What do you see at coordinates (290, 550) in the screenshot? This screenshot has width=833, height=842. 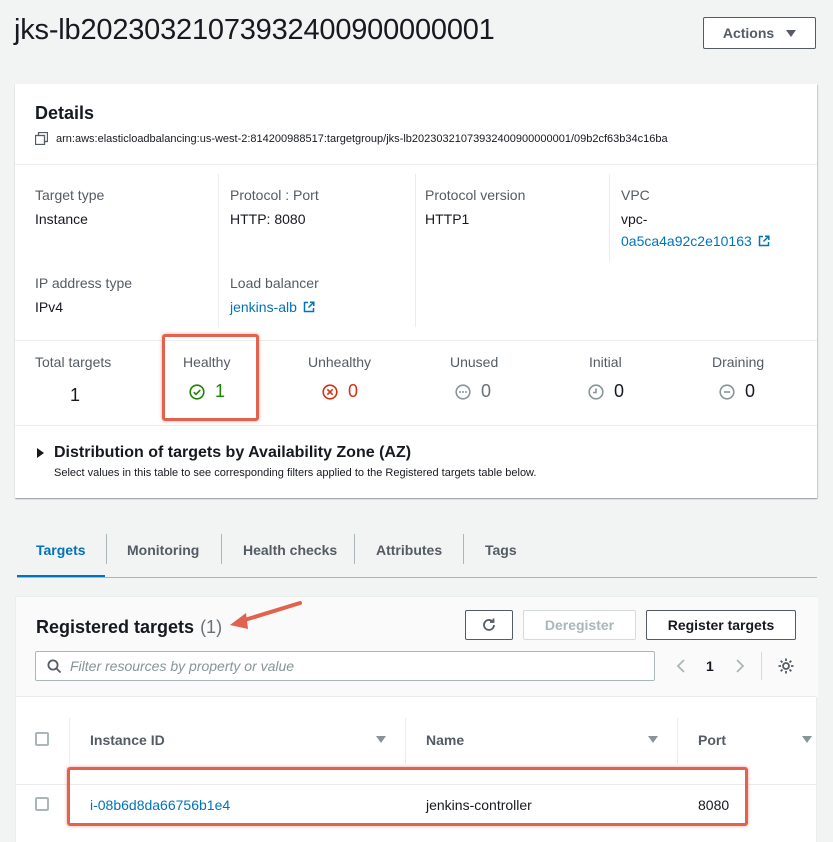 I see `tab-health-checks: Health checks` at bounding box center [290, 550].